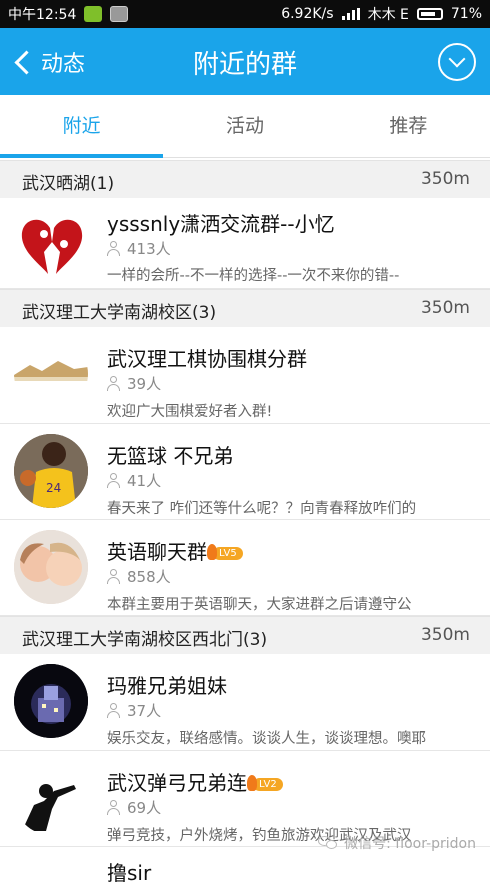 The image size is (490, 886). I want to click on slingshot-silhouette-avatar, so click(51, 798).